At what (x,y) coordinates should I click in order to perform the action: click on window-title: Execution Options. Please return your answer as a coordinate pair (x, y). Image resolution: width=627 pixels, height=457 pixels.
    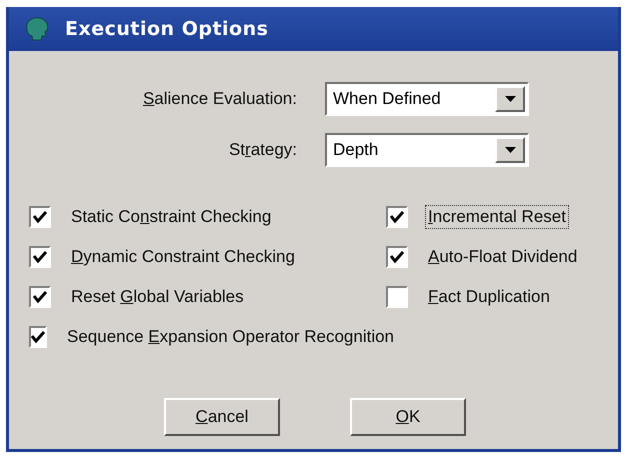
    Looking at the image, I should click on (166, 29).